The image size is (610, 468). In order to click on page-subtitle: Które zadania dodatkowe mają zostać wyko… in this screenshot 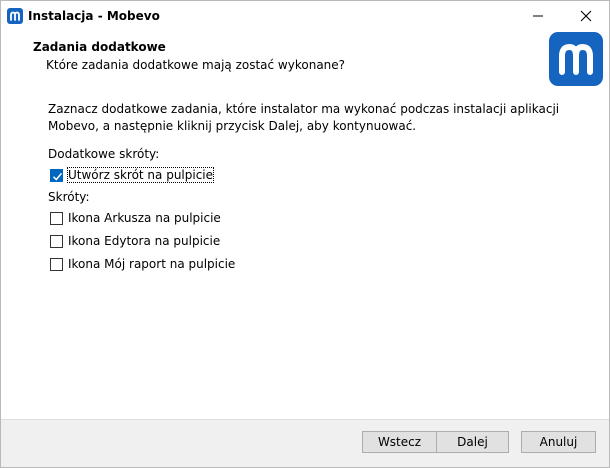, I will do `click(196, 65)`.